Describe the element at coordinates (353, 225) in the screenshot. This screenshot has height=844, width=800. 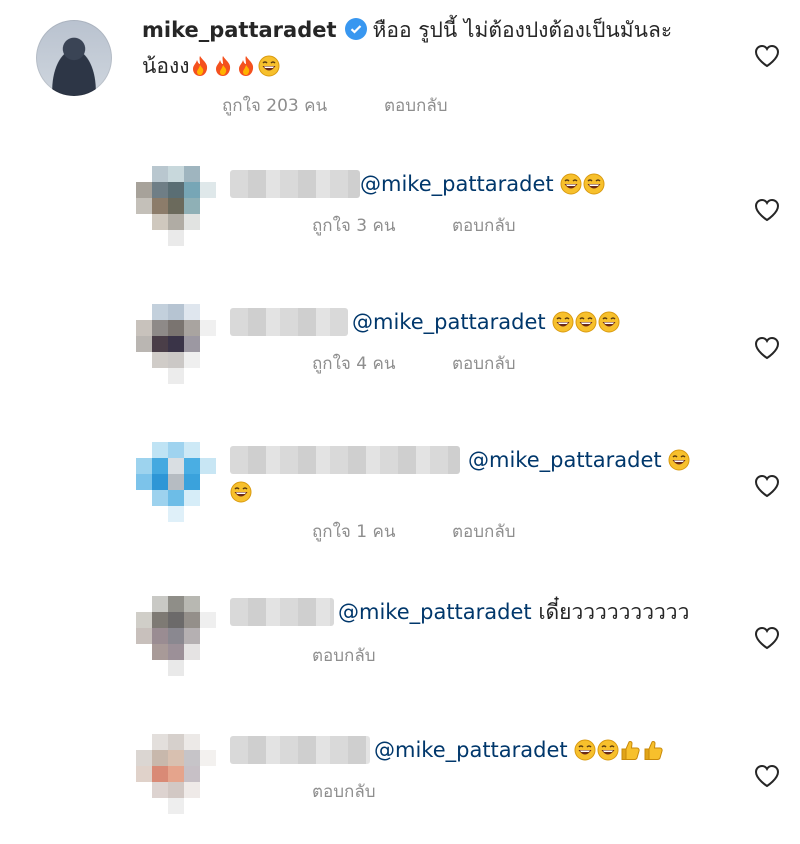
I see `like-count: ถูกใจ 3 คน` at that location.